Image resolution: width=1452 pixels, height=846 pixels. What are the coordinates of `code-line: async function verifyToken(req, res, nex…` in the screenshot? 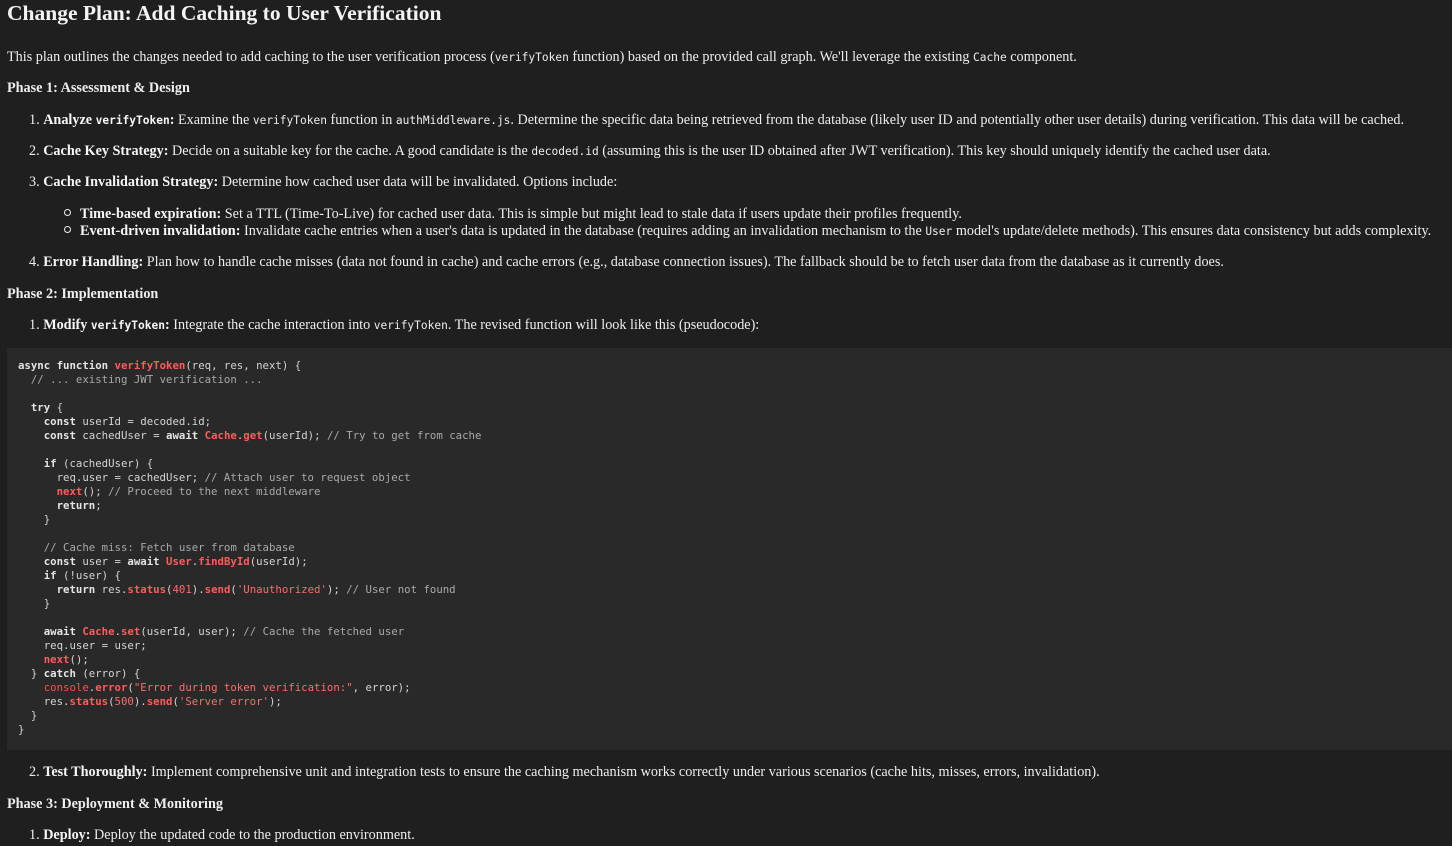 It's located at (160, 365).